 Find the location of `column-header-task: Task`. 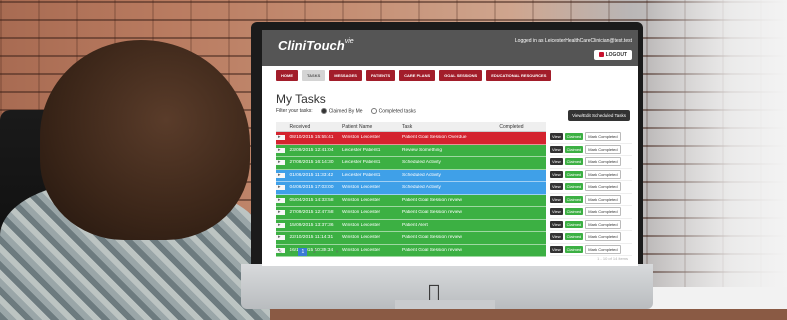

column-header-task: Task is located at coordinates (446, 127).